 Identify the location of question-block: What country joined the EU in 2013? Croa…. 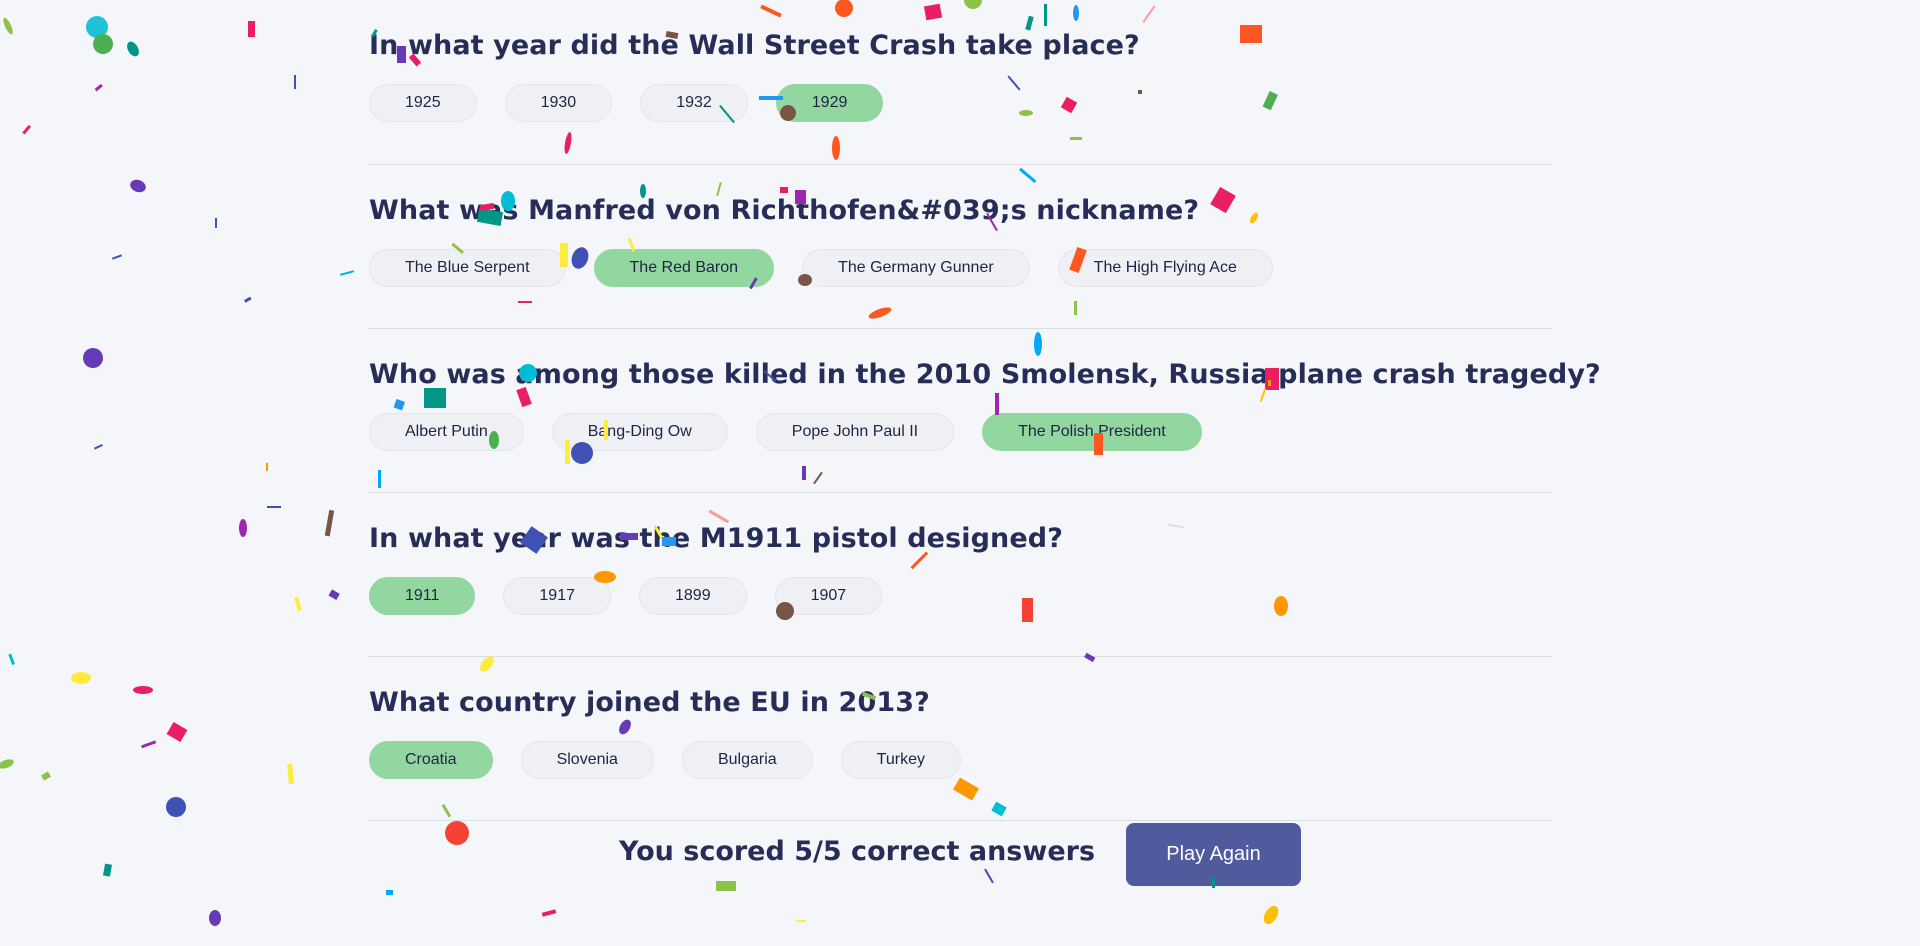
(960, 739).